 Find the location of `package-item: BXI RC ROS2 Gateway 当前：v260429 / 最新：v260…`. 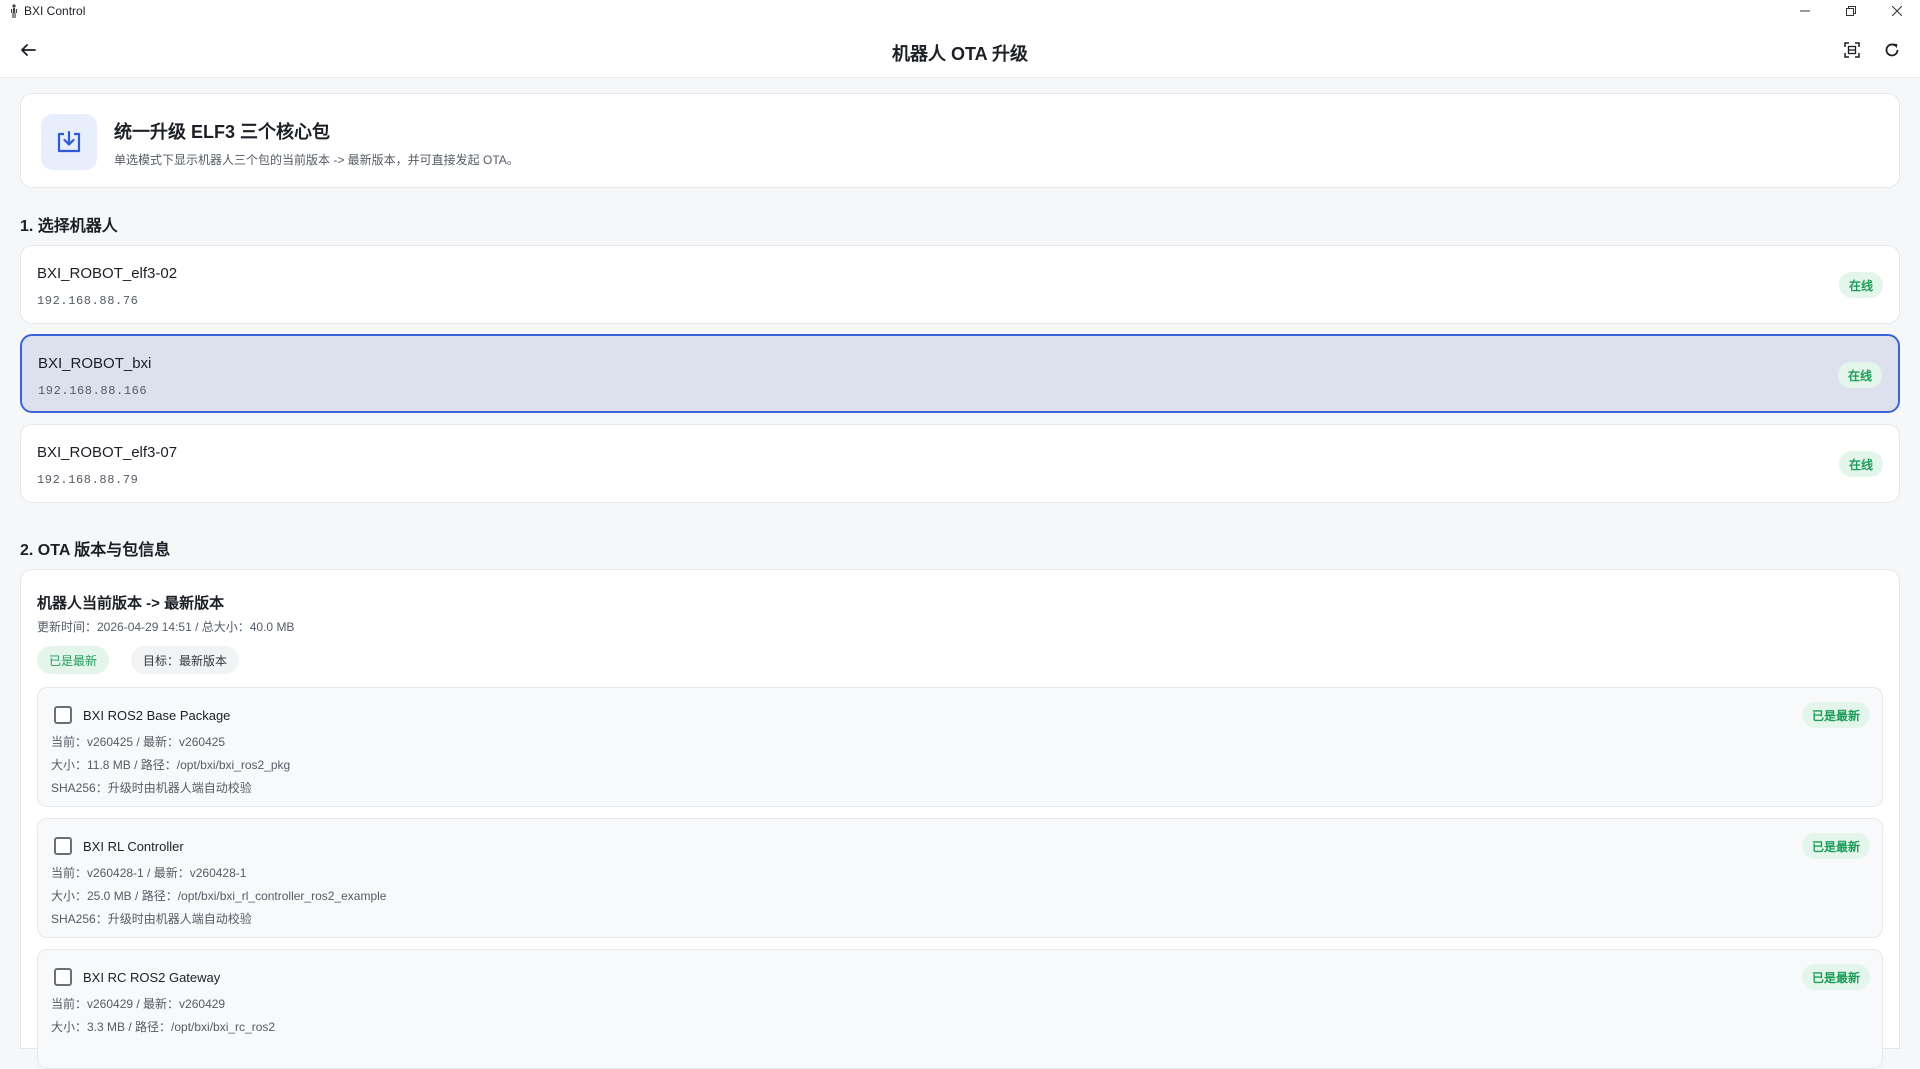

package-item: BXI RC ROS2 Gateway 当前：v260429 / 最新：v260… is located at coordinates (960, 1009).